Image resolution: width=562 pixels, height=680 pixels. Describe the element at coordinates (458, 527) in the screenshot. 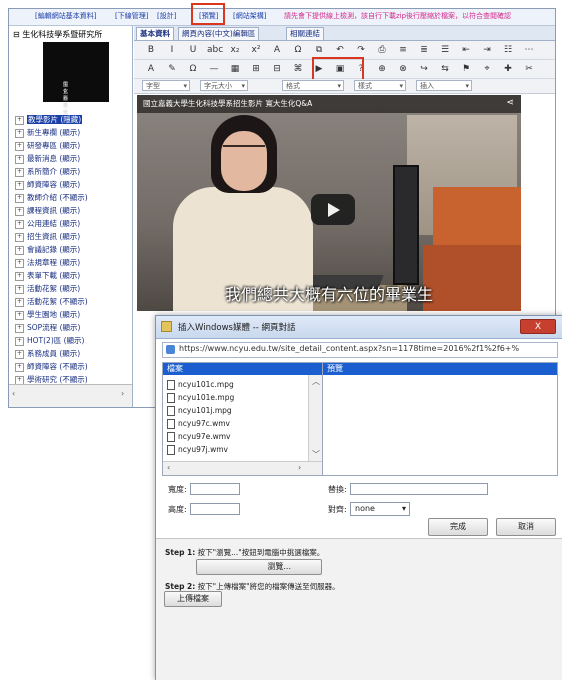

I see `ok-button: 完成` at that location.